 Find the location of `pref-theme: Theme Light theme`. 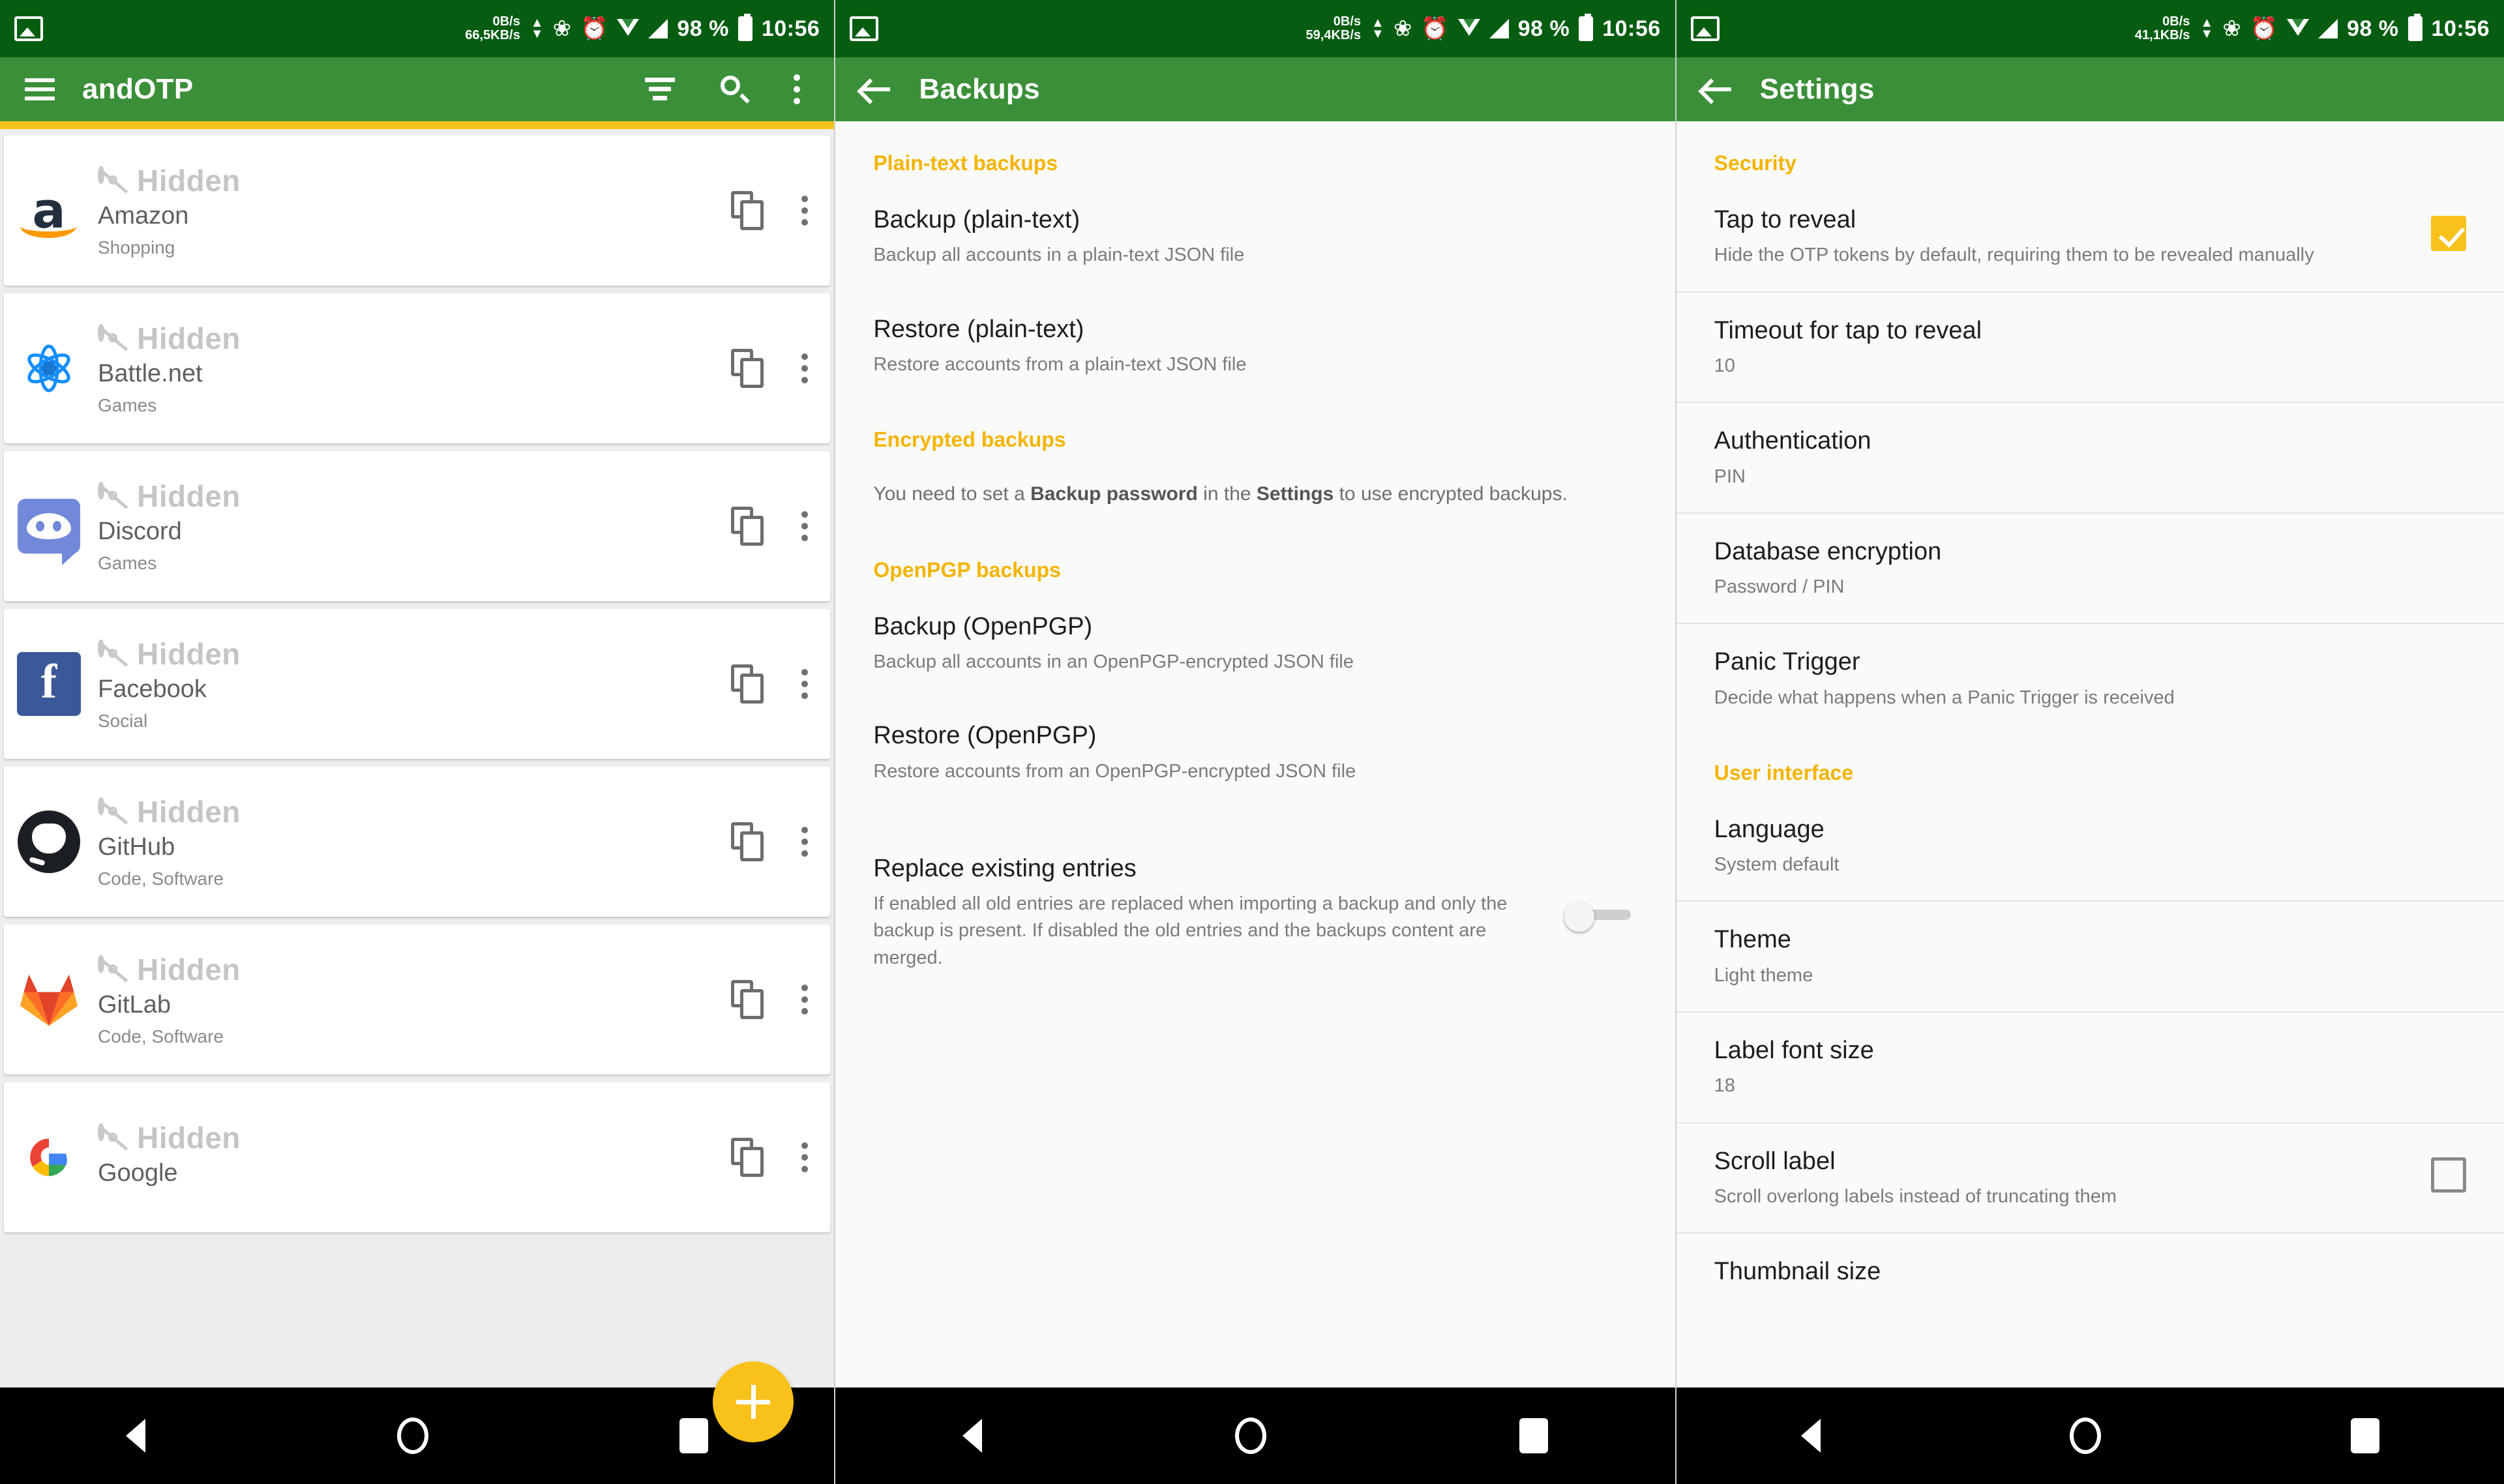

pref-theme: Theme Light theme is located at coordinates (2090, 956).